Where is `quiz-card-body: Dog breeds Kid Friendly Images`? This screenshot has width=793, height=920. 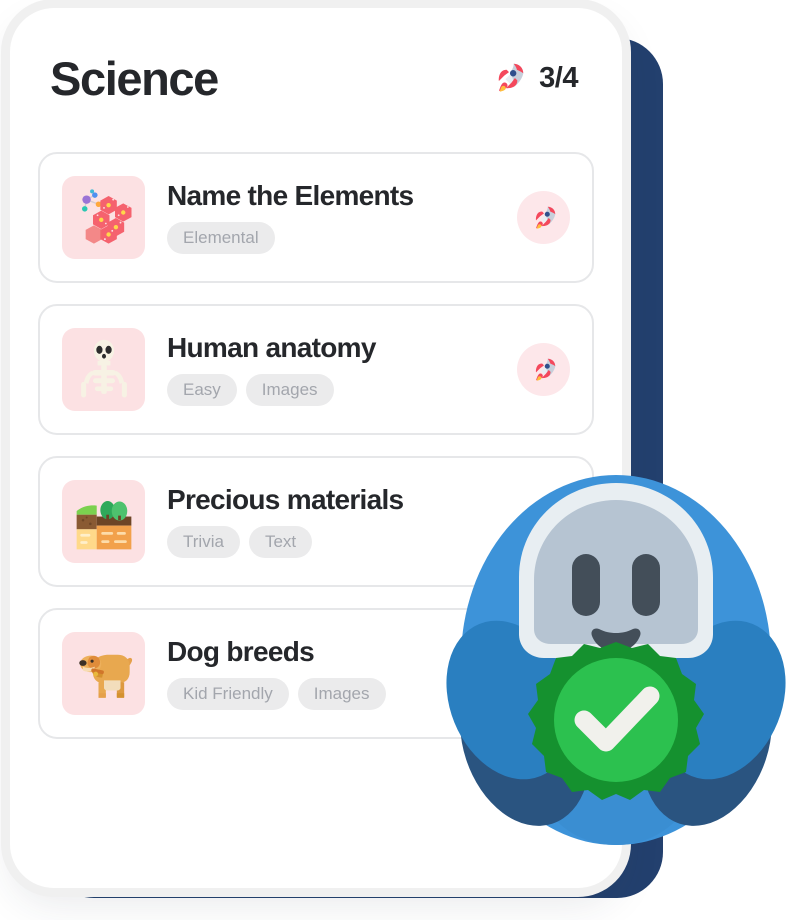 quiz-card-body: Dog breeds Kid Friendly Images is located at coordinates (326, 673).